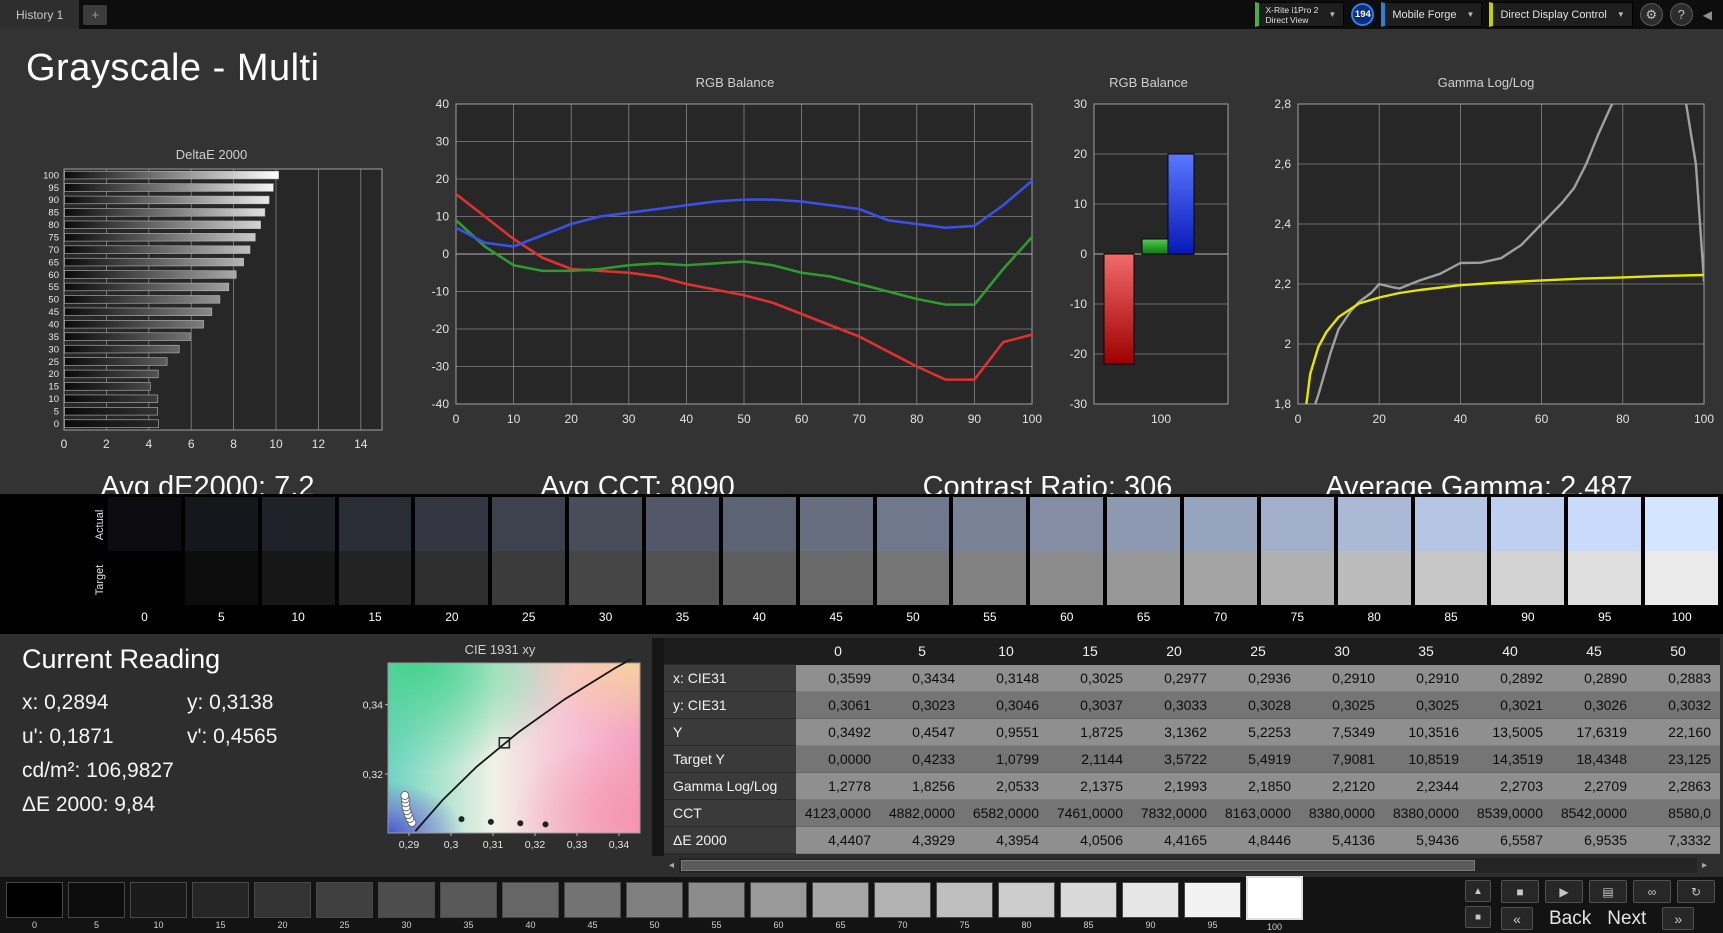 Image resolution: width=1723 pixels, height=933 pixels. Describe the element at coordinates (838, 651) in the screenshot. I see `table-column-header: 0` at that location.